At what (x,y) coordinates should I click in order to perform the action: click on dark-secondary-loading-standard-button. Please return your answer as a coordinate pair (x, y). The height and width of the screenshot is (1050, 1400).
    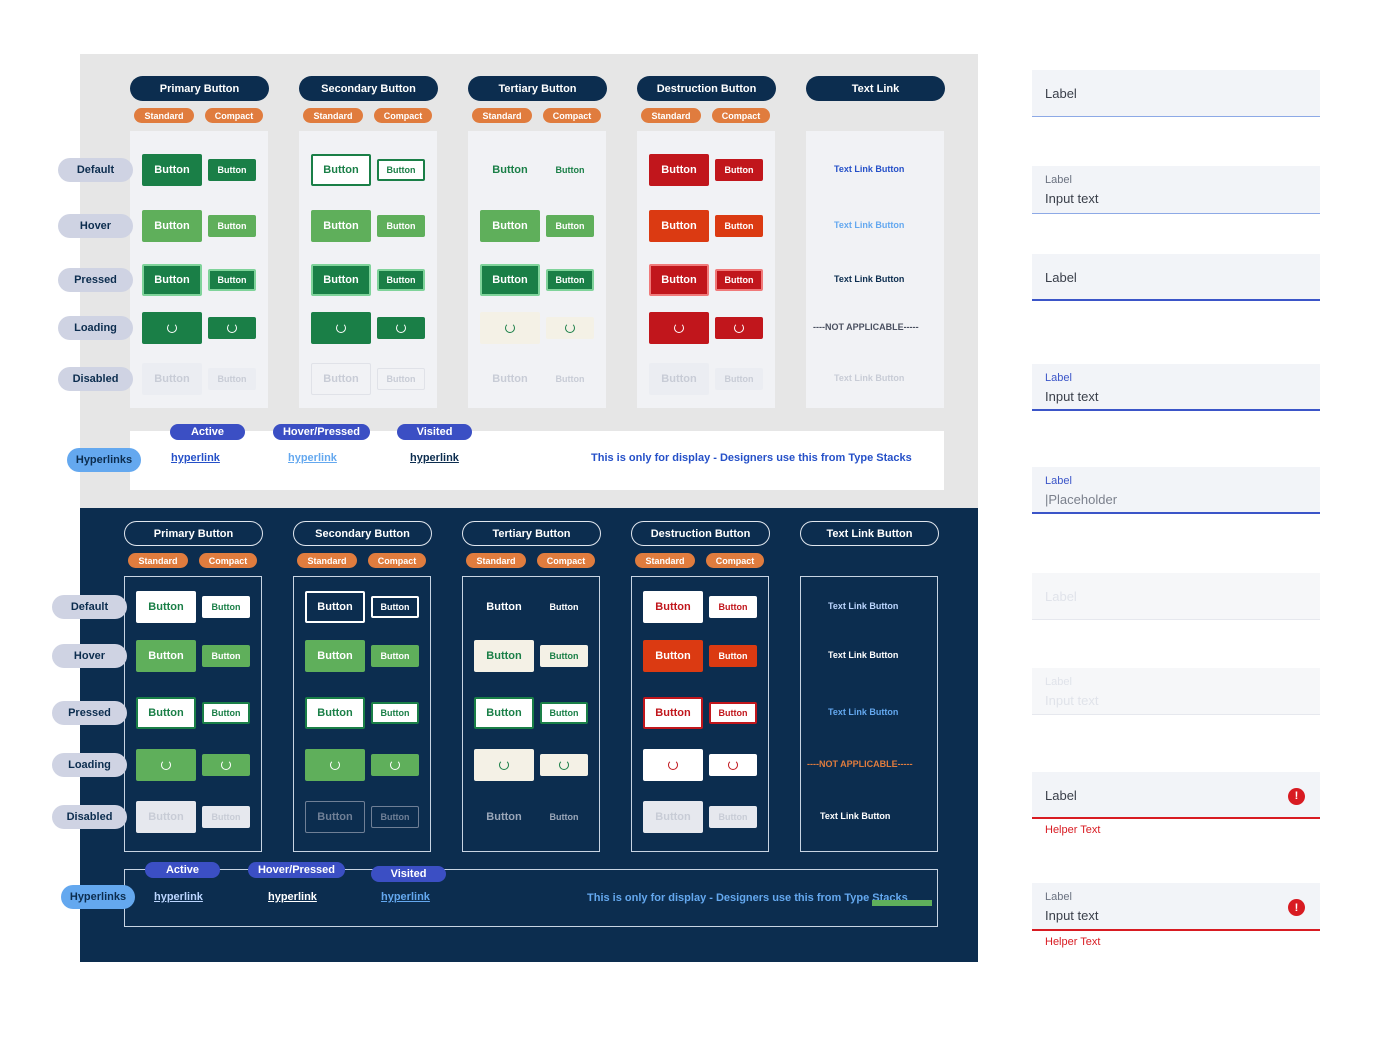
    Looking at the image, I should click on (335, 765).